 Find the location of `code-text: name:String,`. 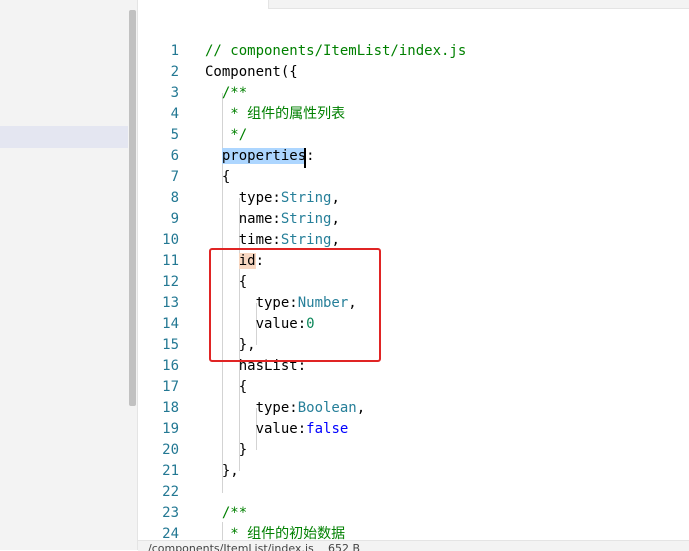

code-text: name:String, is located at coordinates (272, 219).